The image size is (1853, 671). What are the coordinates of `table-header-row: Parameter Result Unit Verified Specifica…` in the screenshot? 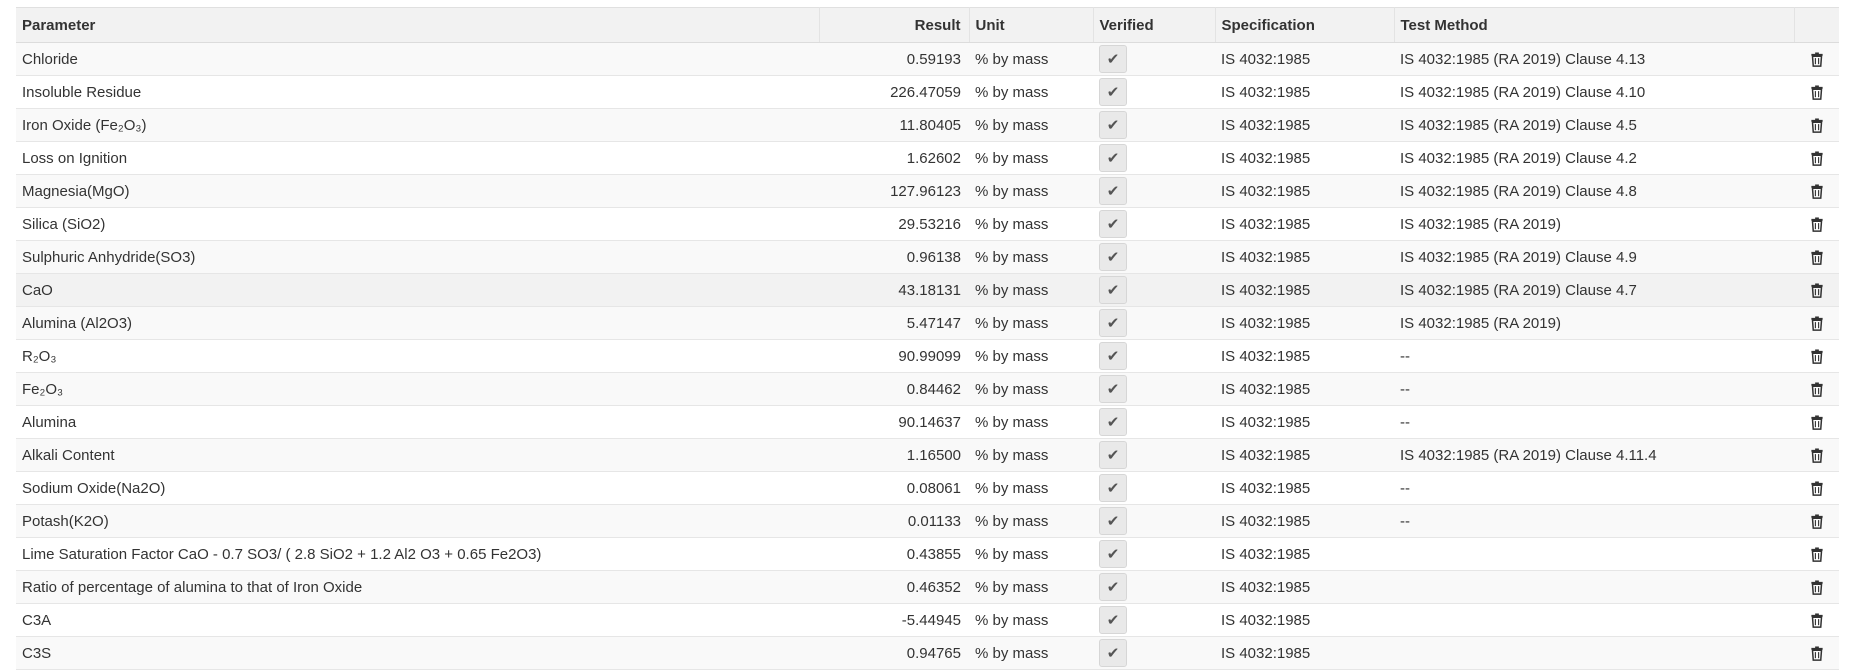 It's located at (927, 25).